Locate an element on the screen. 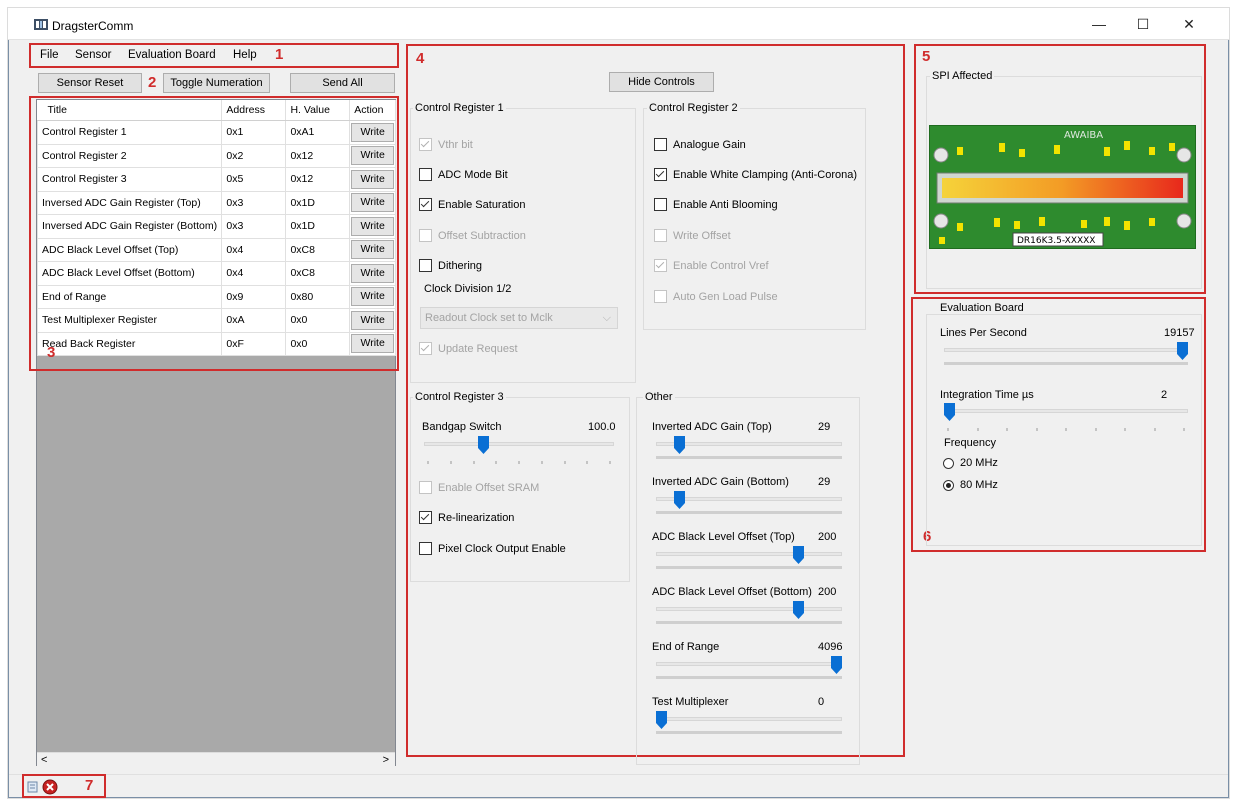  other-title: Other is located at coordinates (659, 397).